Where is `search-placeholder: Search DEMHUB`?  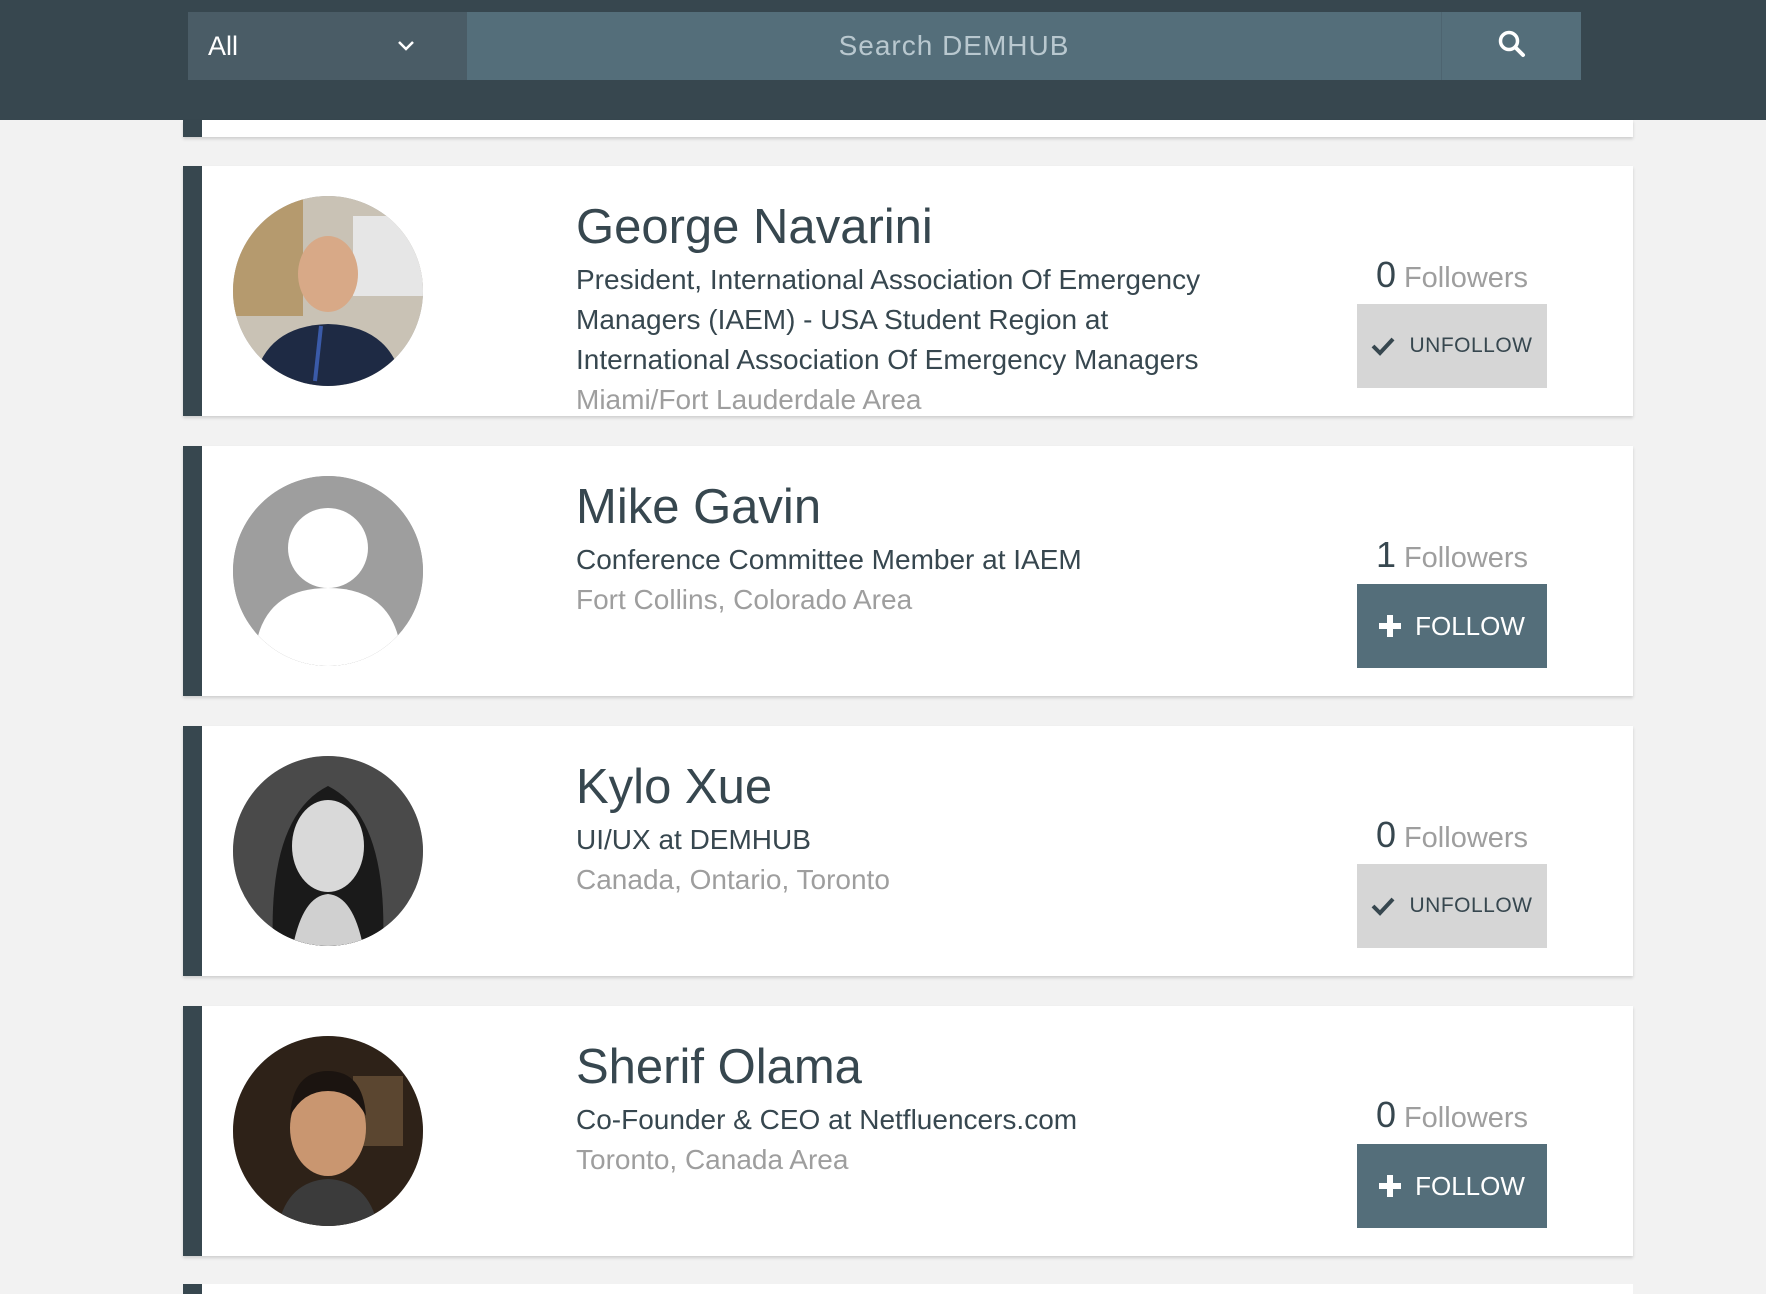
search-placeholder: Search DEMHUB is located at coordinates (954, 45).